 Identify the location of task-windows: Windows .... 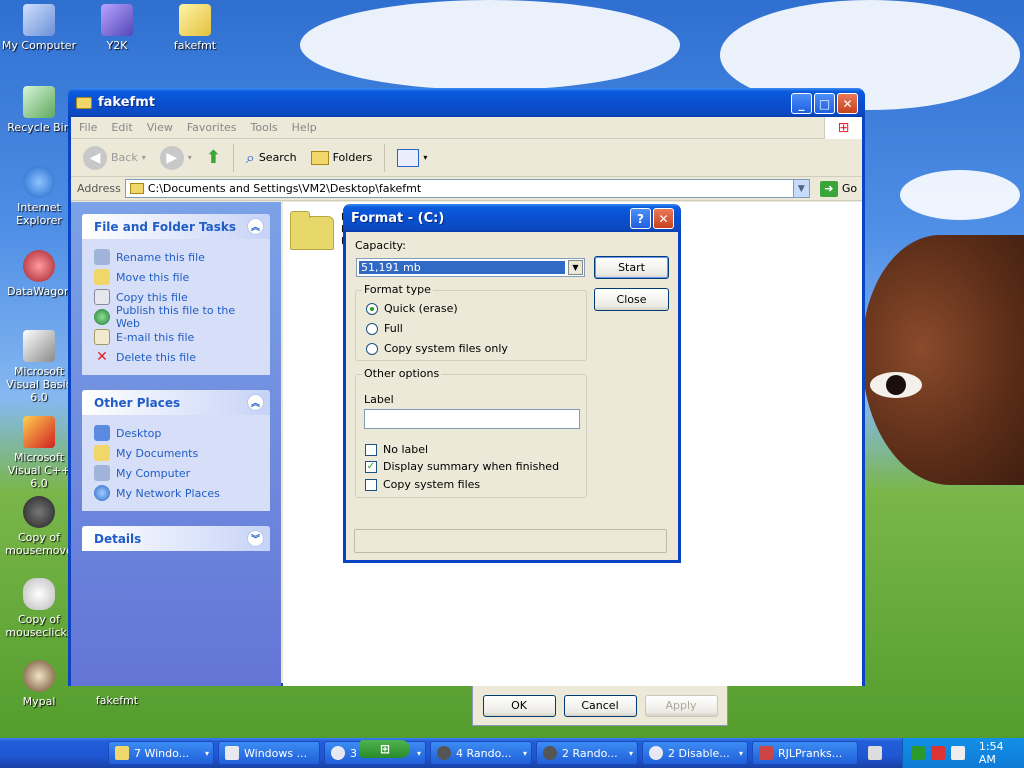
(269, 753).